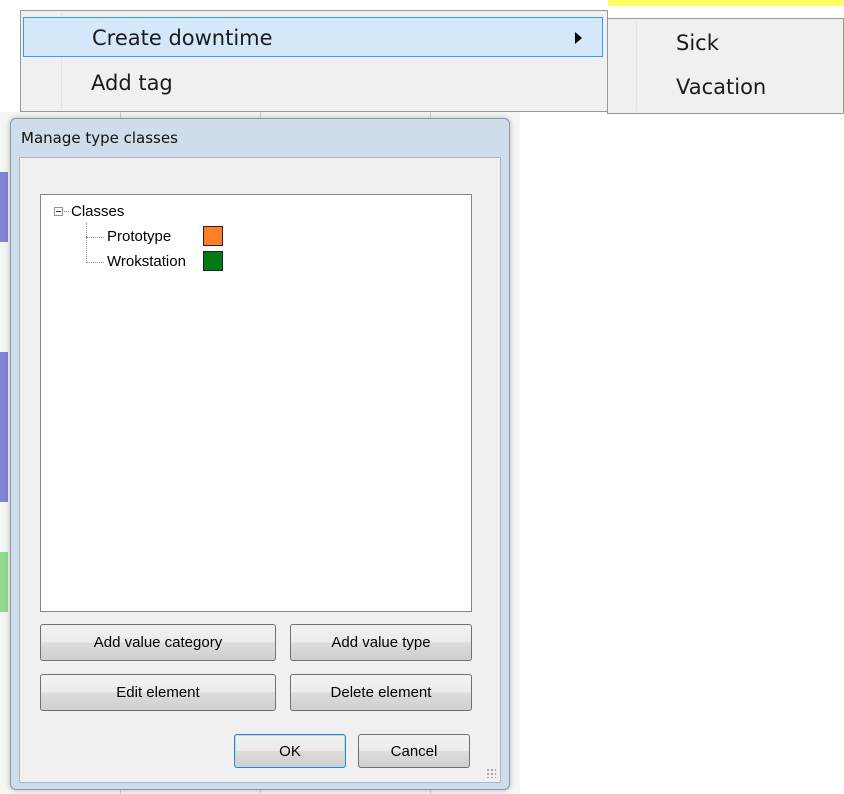 The width and height of the screenshot is (844, 794). I want to click on menu-item-add-tag: Add tag, so click(313, 85).